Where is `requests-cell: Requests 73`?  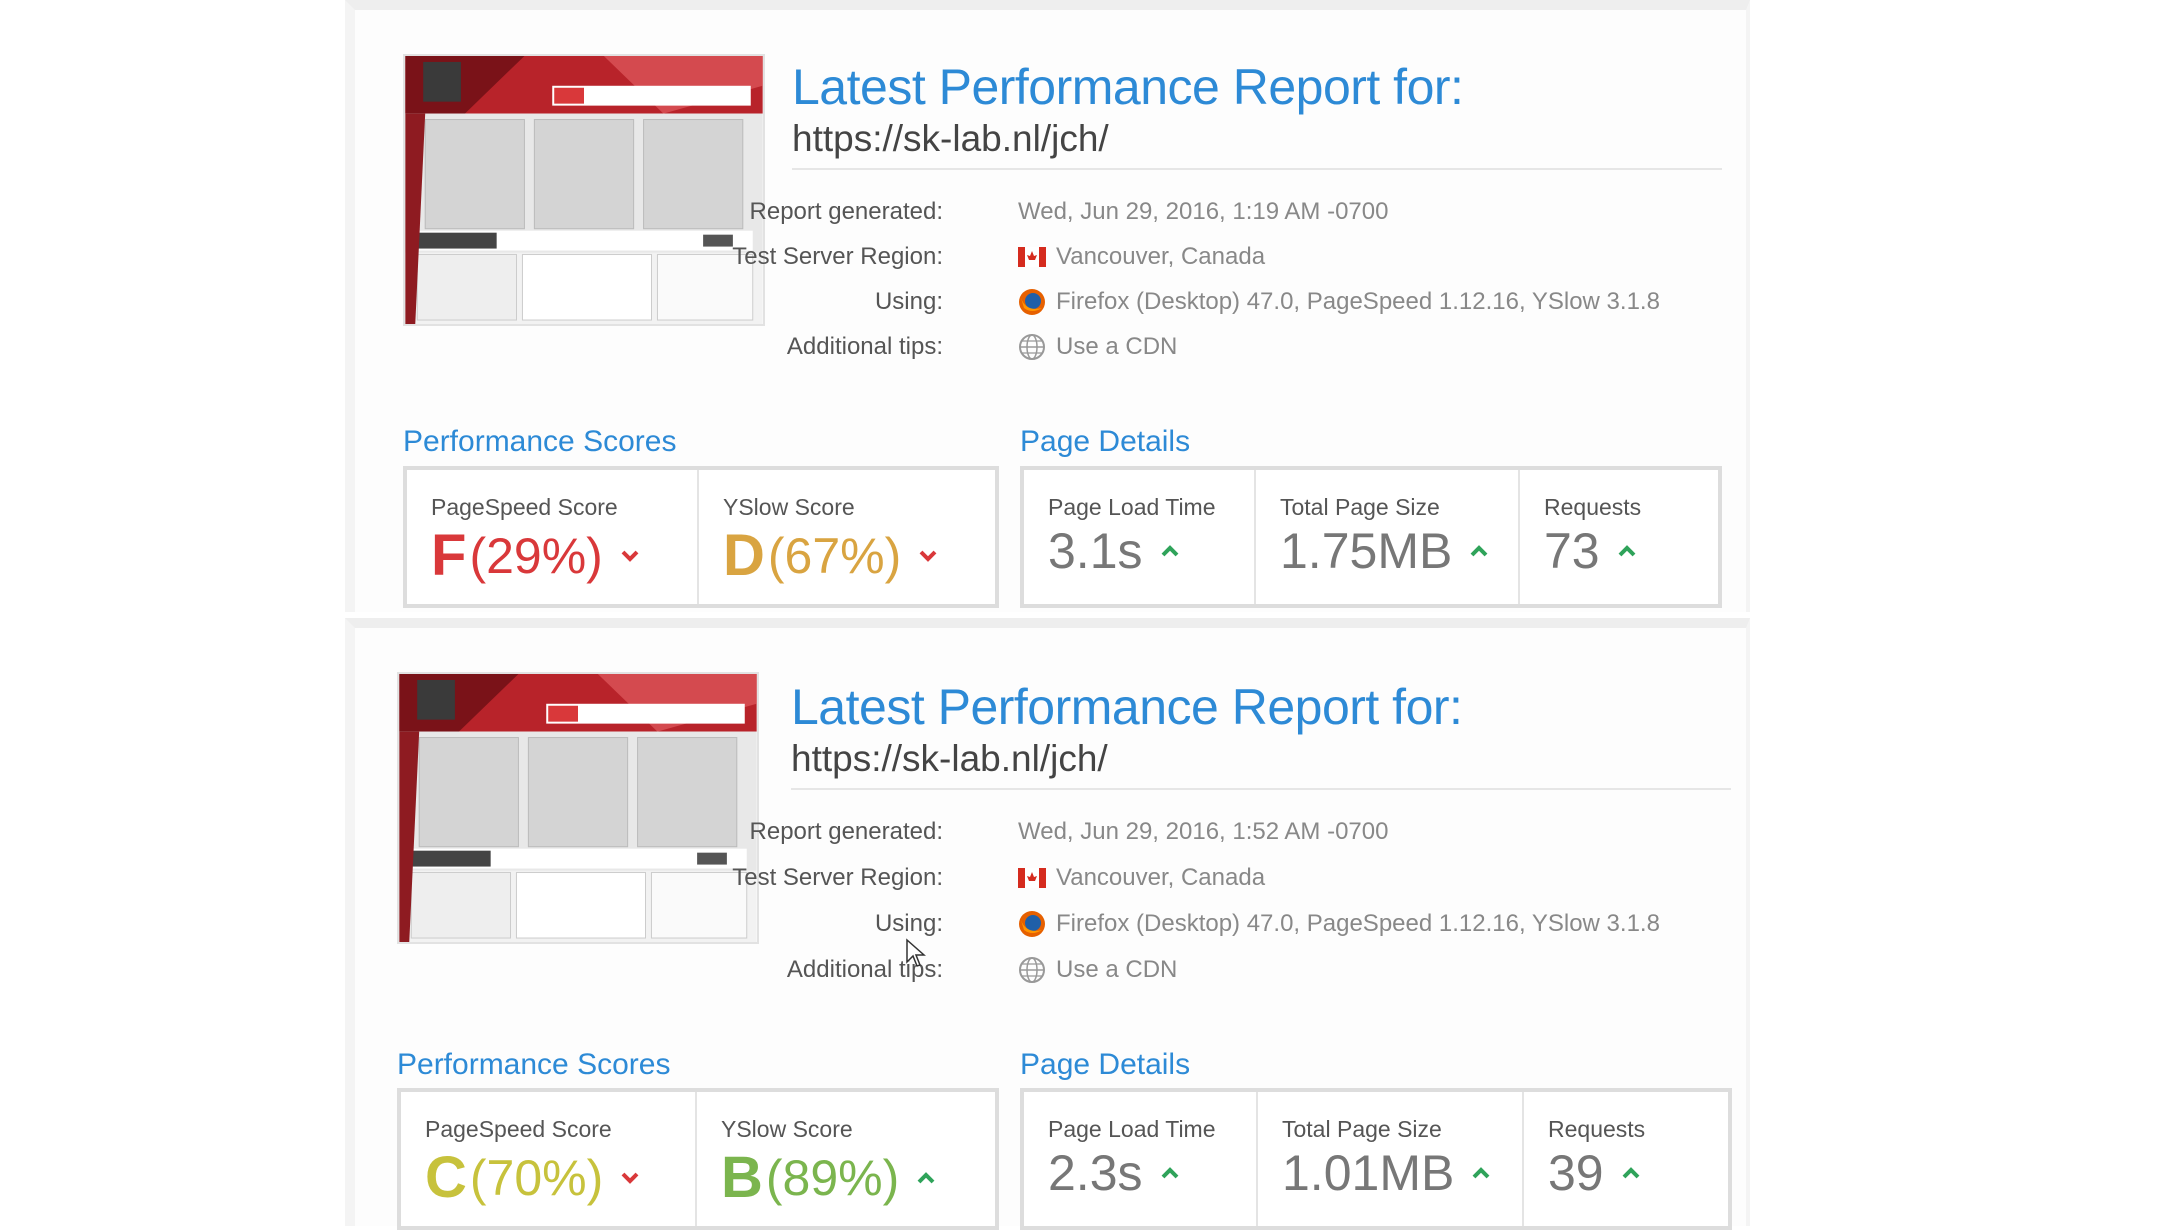 requests-cell: Requests 73 is located at coordinates (1619, 537).